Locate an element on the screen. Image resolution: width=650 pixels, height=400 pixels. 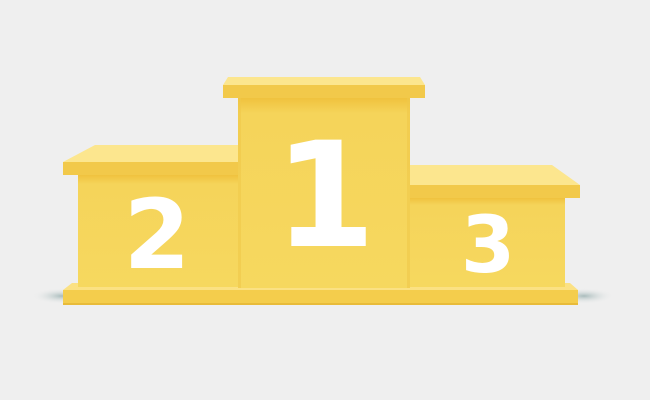
rank-3-numeral: 3 is located at coordinates (488, 246).